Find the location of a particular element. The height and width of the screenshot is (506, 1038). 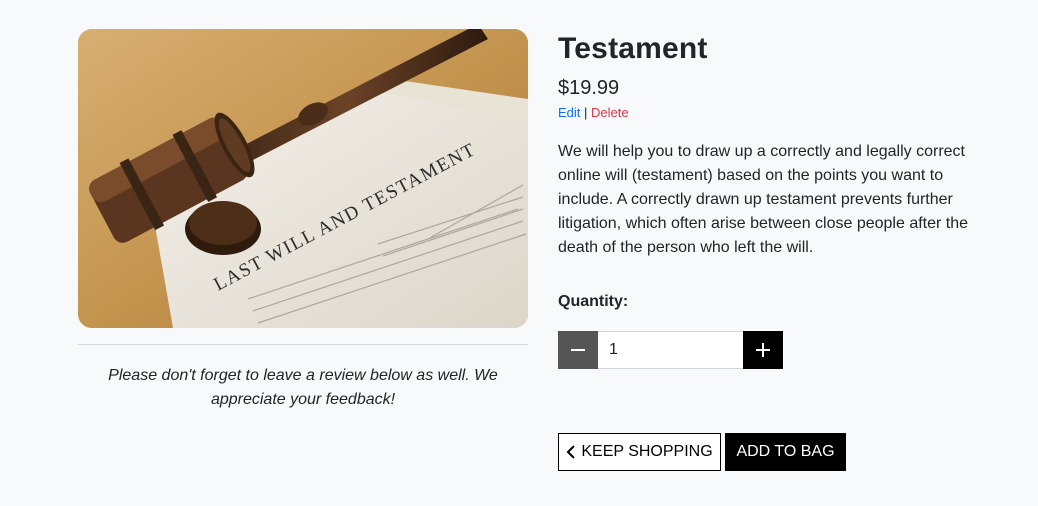

minus-icon is located at coordinates (578, 350).